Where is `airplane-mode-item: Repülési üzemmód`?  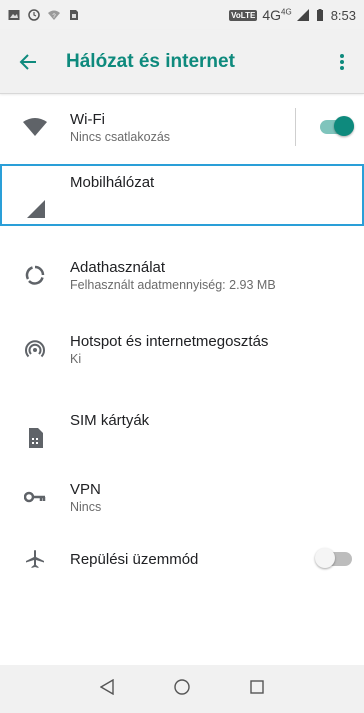 airplane-mode-item: Repülési üzemmód is located at coordinates (182, 559).